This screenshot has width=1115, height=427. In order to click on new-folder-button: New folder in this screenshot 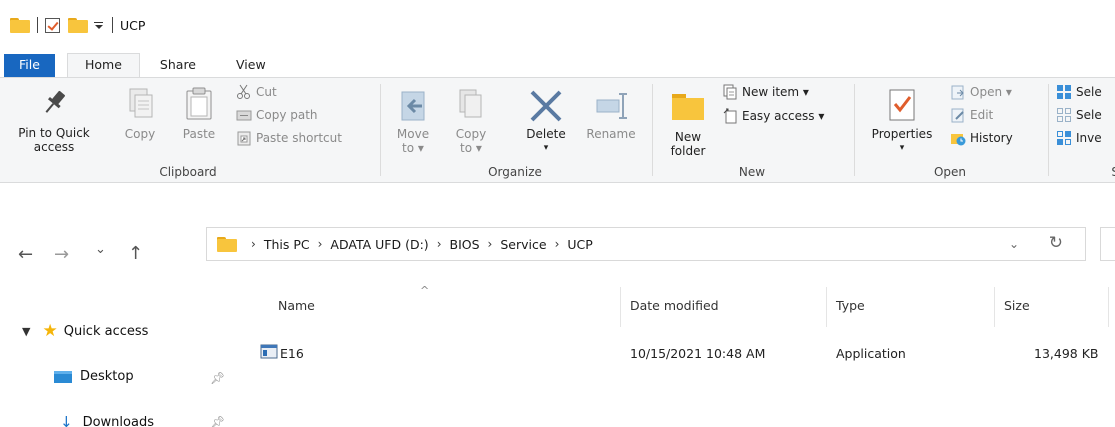, I will do `click(688, 122)`.